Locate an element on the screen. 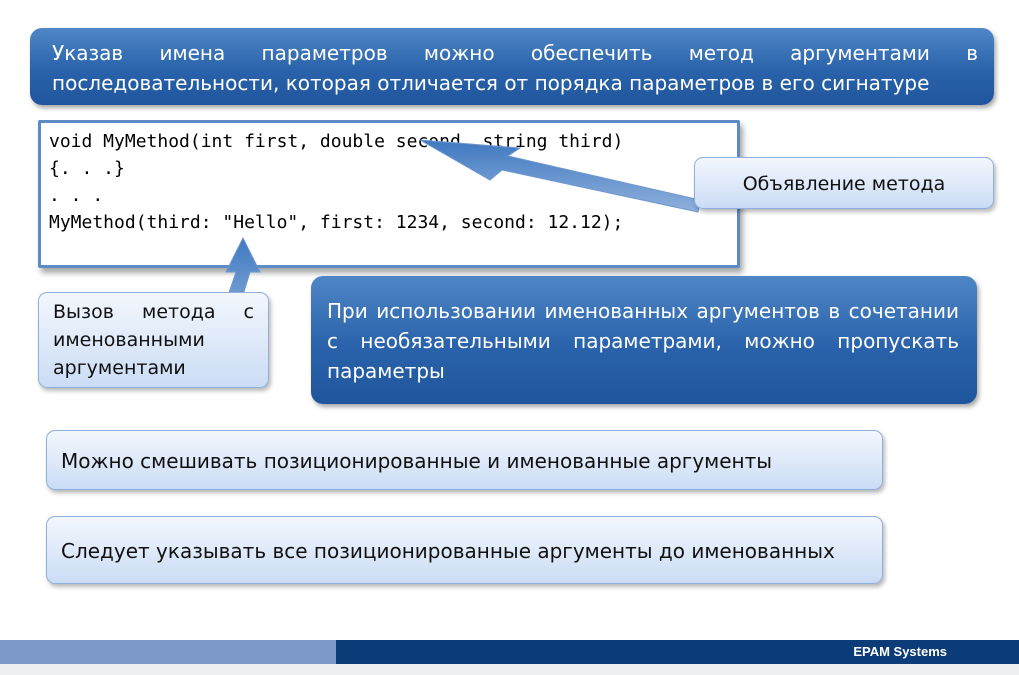 This screenshot has width=1019, height=675. call-callout: Вызов метода с именованными аргументами is located at coordinates (153, 340).